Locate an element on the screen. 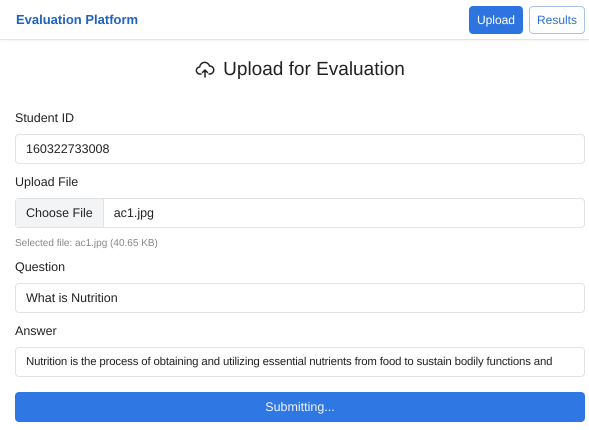 This screenshot has width=589, height=430. nav-button: Results is located at coordinates (556, 20).